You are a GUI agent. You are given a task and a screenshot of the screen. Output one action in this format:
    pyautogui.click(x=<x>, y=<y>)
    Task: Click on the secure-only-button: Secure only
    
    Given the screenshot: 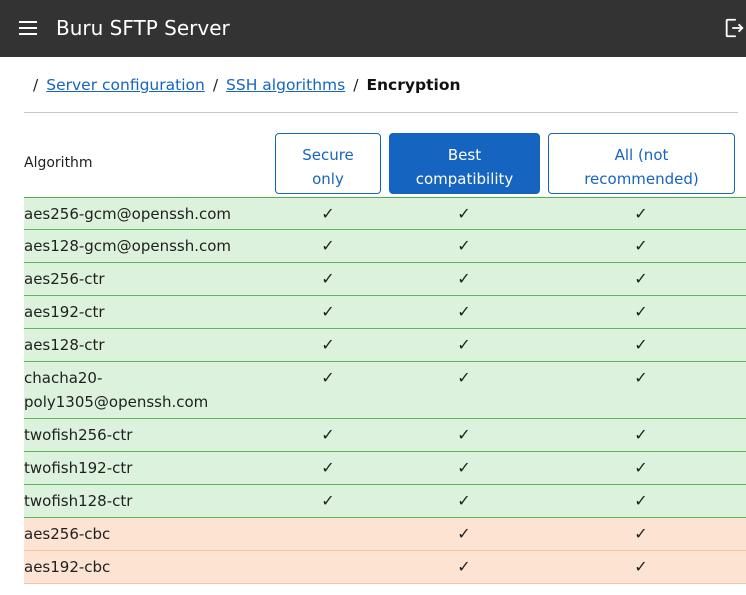 What is the action you would take?
    pyautogui.click(x=328, y=163)
    